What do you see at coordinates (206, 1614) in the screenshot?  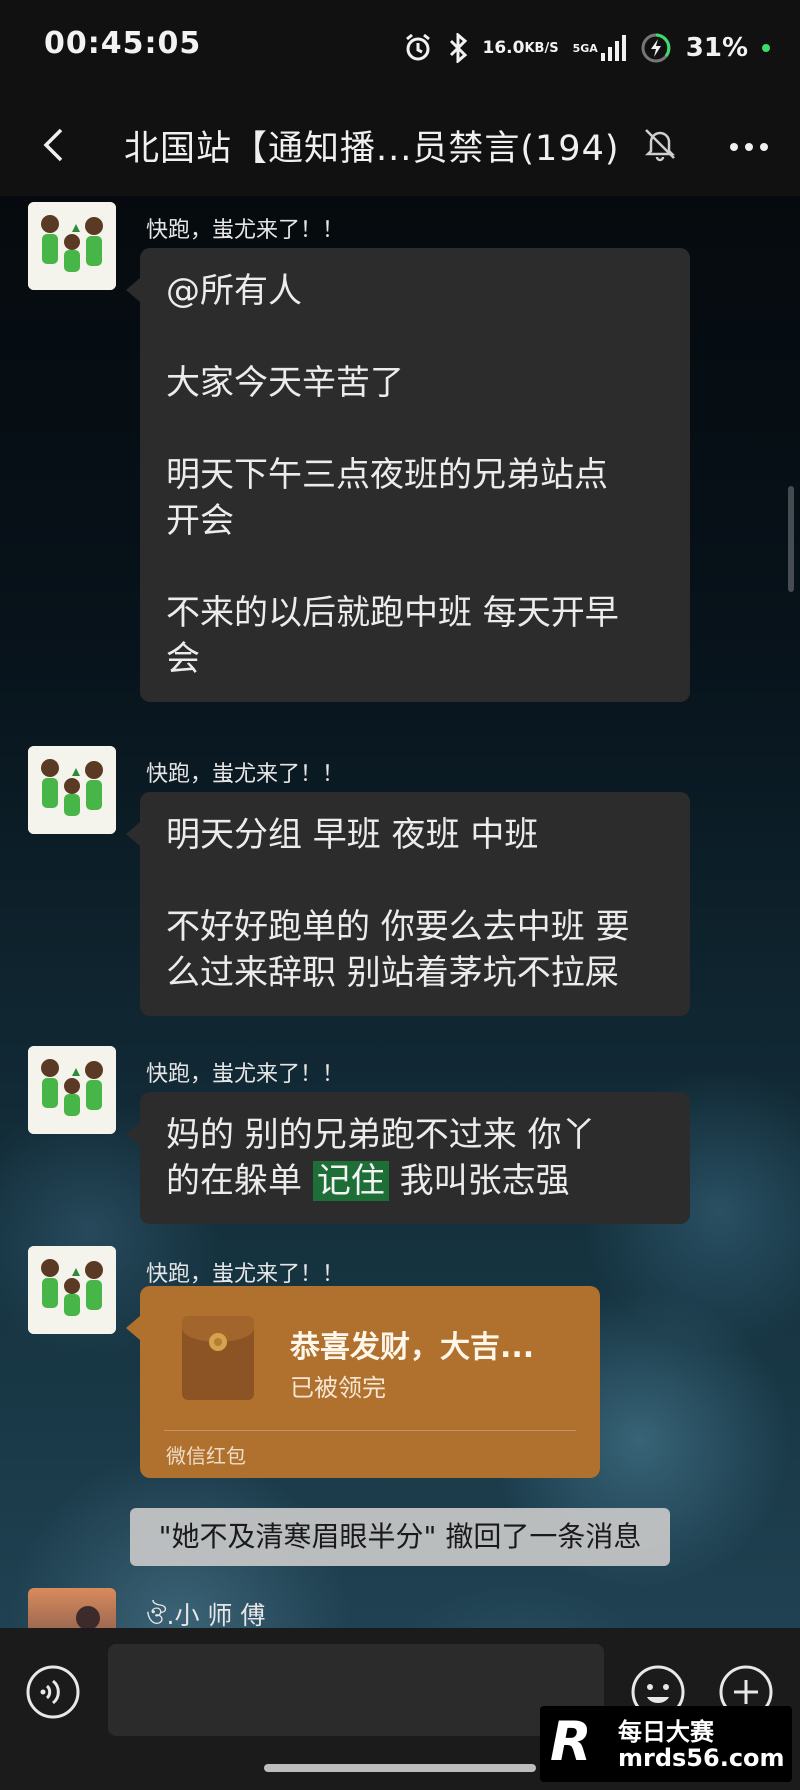 I see `sender-name: ঔ.小 师 傅` at bounding box center [206, 1614].